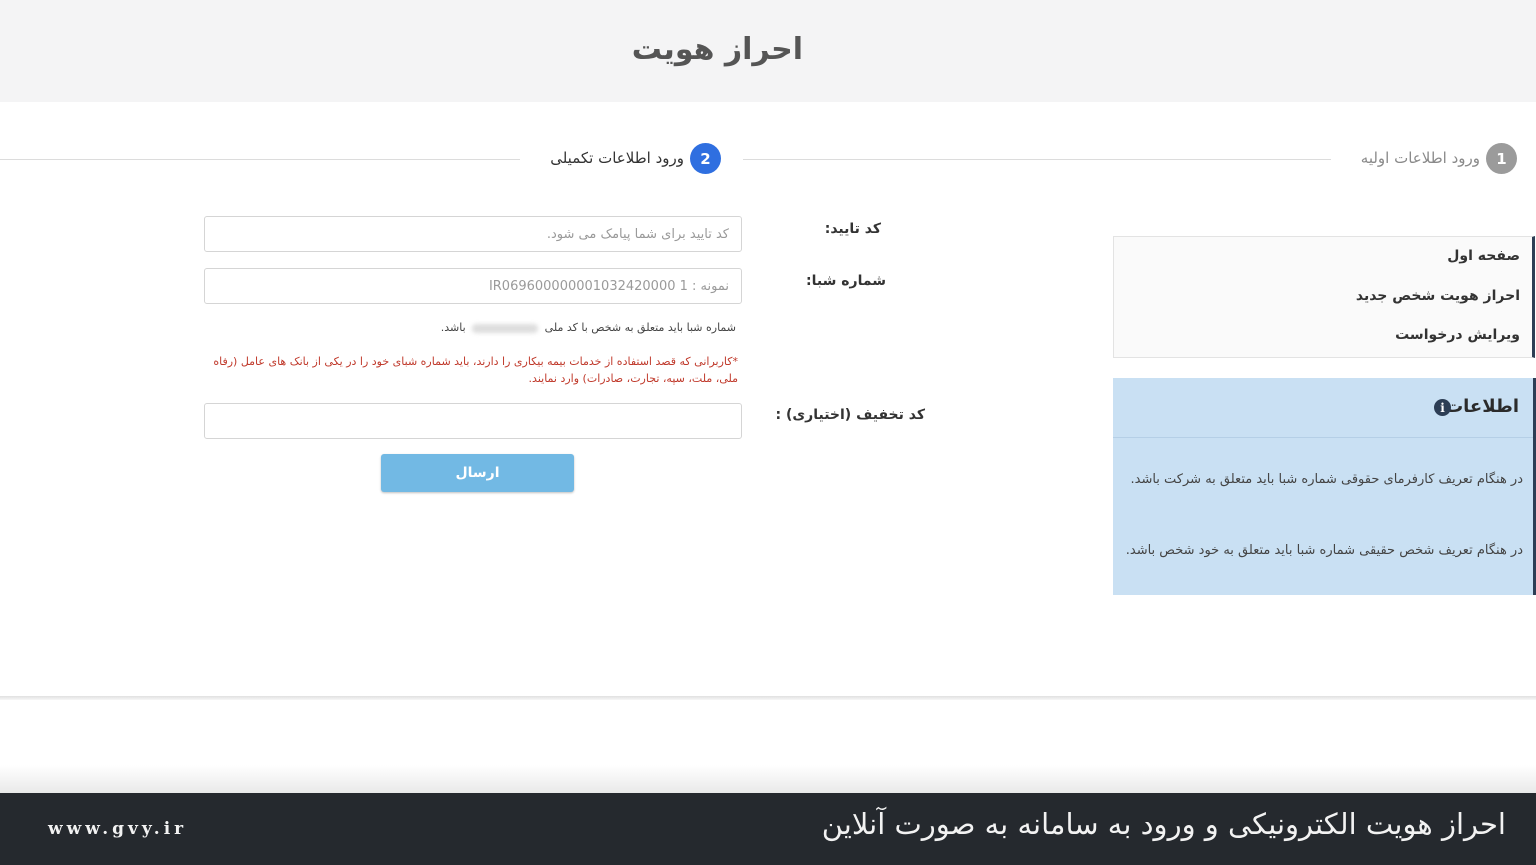 The height and width of the screenshot is (865, 1536). What do you see at coordinates (1420, 158) in the screenshot?
I see `step-1-label: ورود اطلاعات اولیه` at bounding box center [1420, 158].